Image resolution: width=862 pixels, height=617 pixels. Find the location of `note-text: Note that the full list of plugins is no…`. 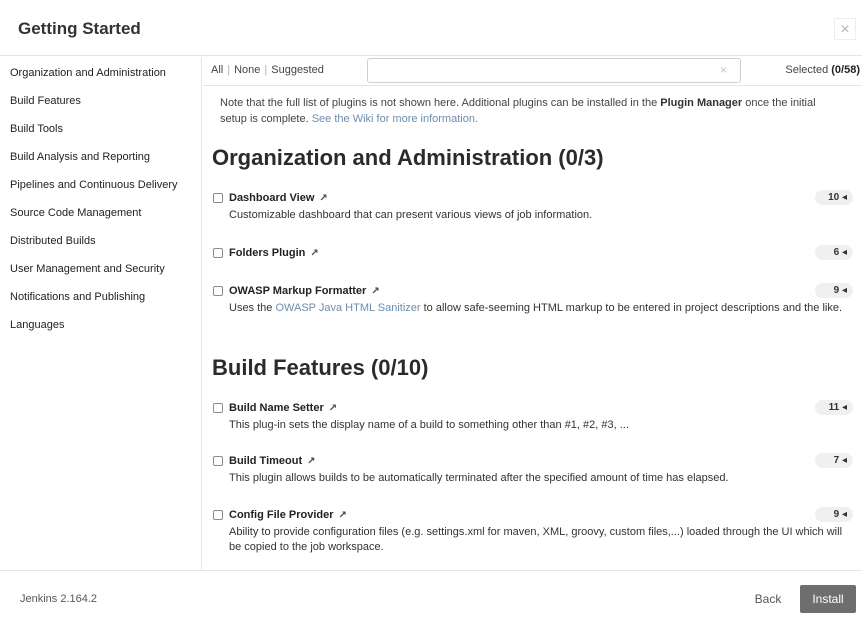

note-text: Note that the full list of plugins is no… is located at coordinates (440, 103).